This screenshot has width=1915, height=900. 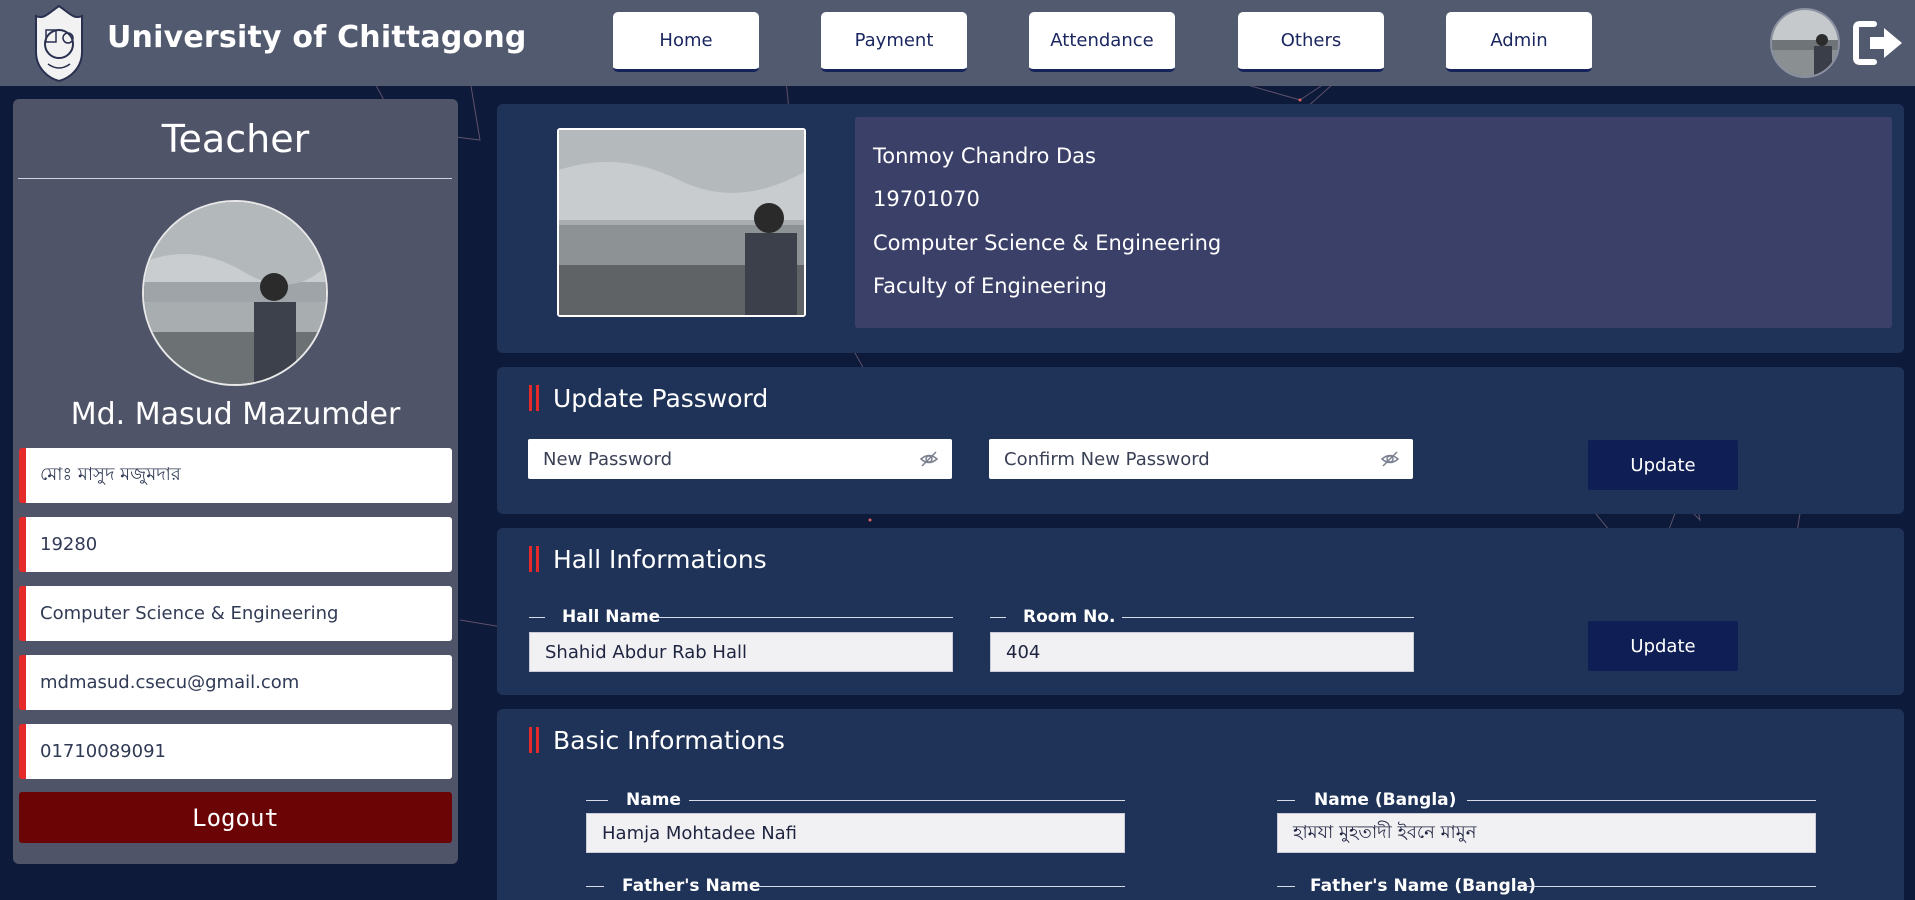 I want to click on update-hall-button: Update, so click(x=1663, y=646).